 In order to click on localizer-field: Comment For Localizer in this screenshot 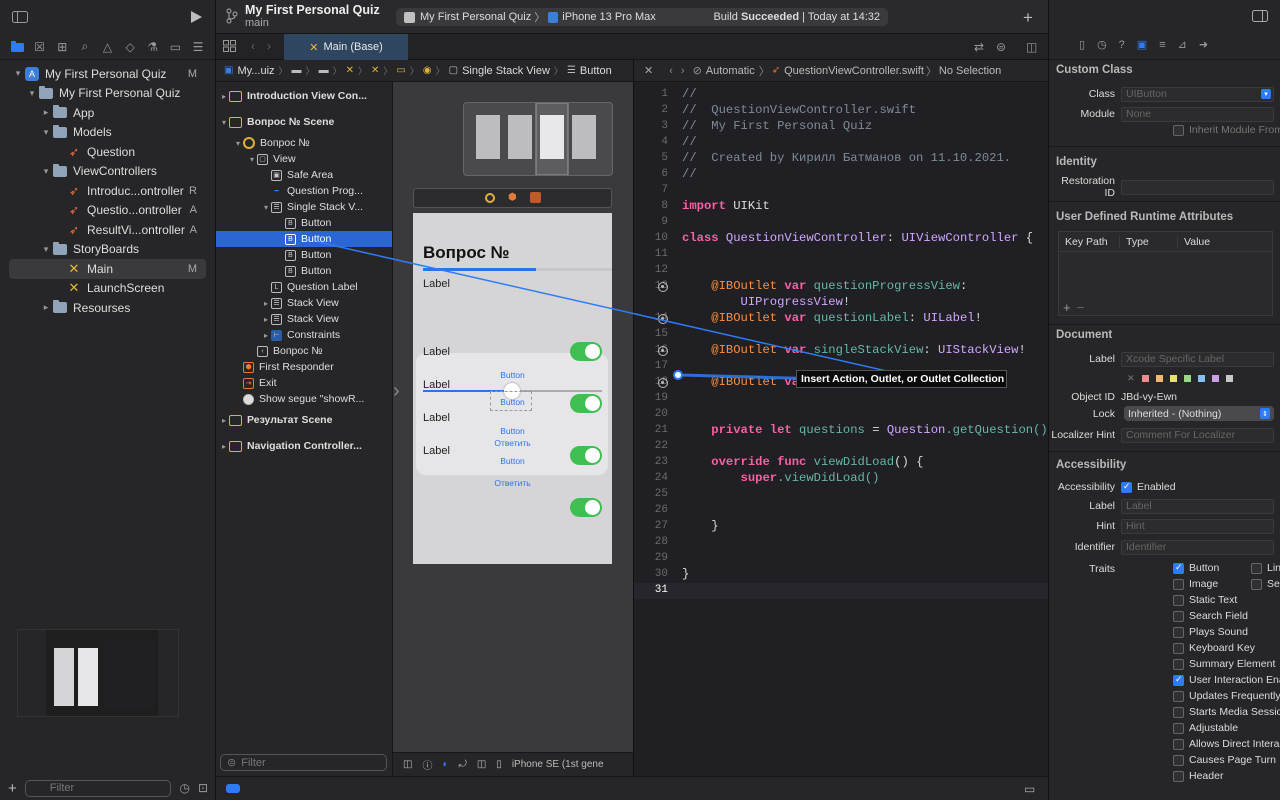, I will do `click(1197, 435)`.